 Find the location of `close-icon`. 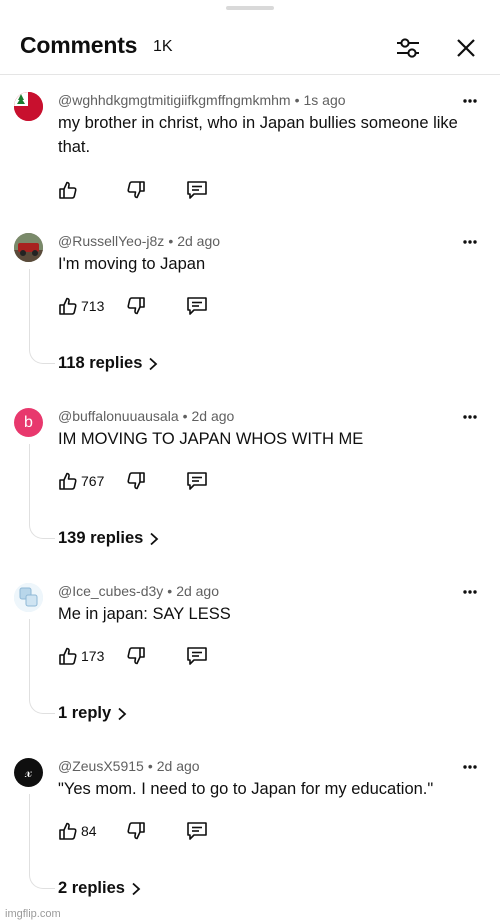

close-icon is located at coordinates (466, 48).